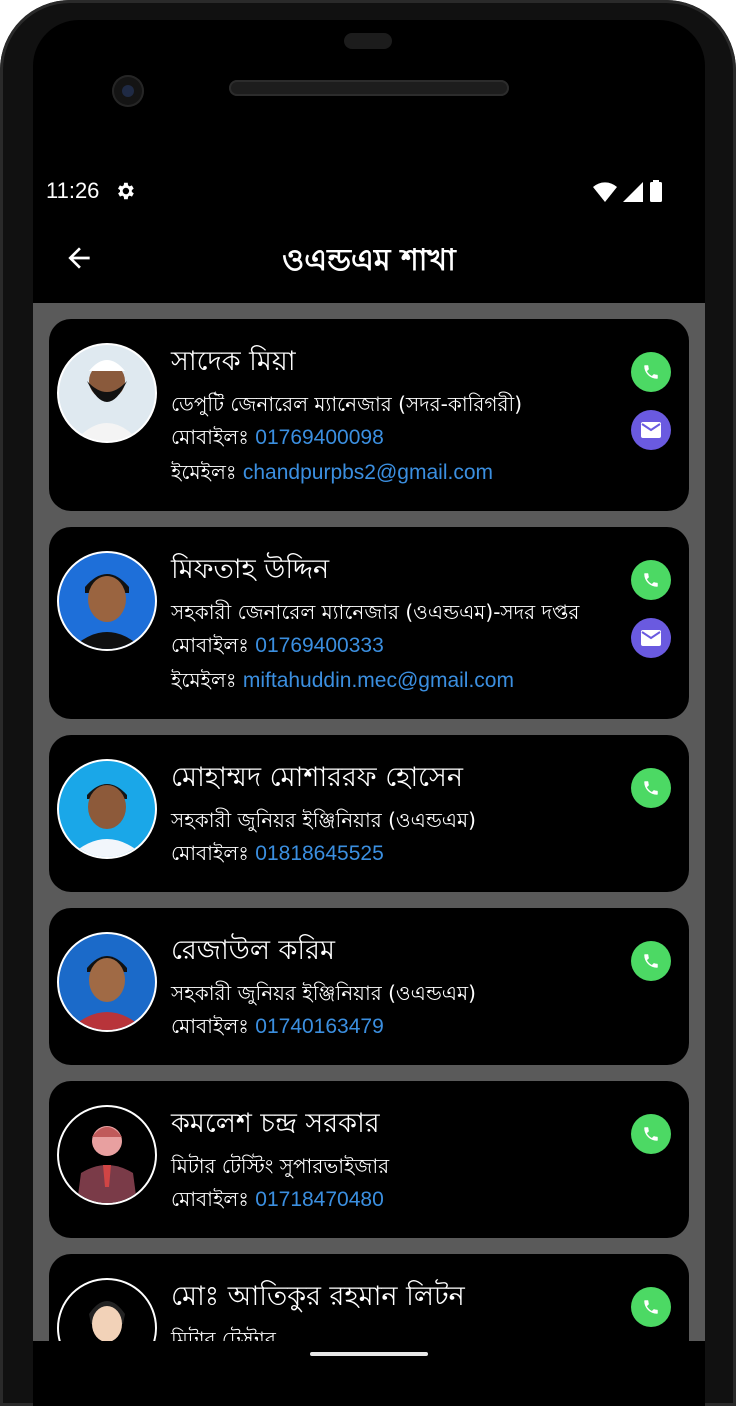  I want to click on mobile-link: 01818645525, so click(319, 853).